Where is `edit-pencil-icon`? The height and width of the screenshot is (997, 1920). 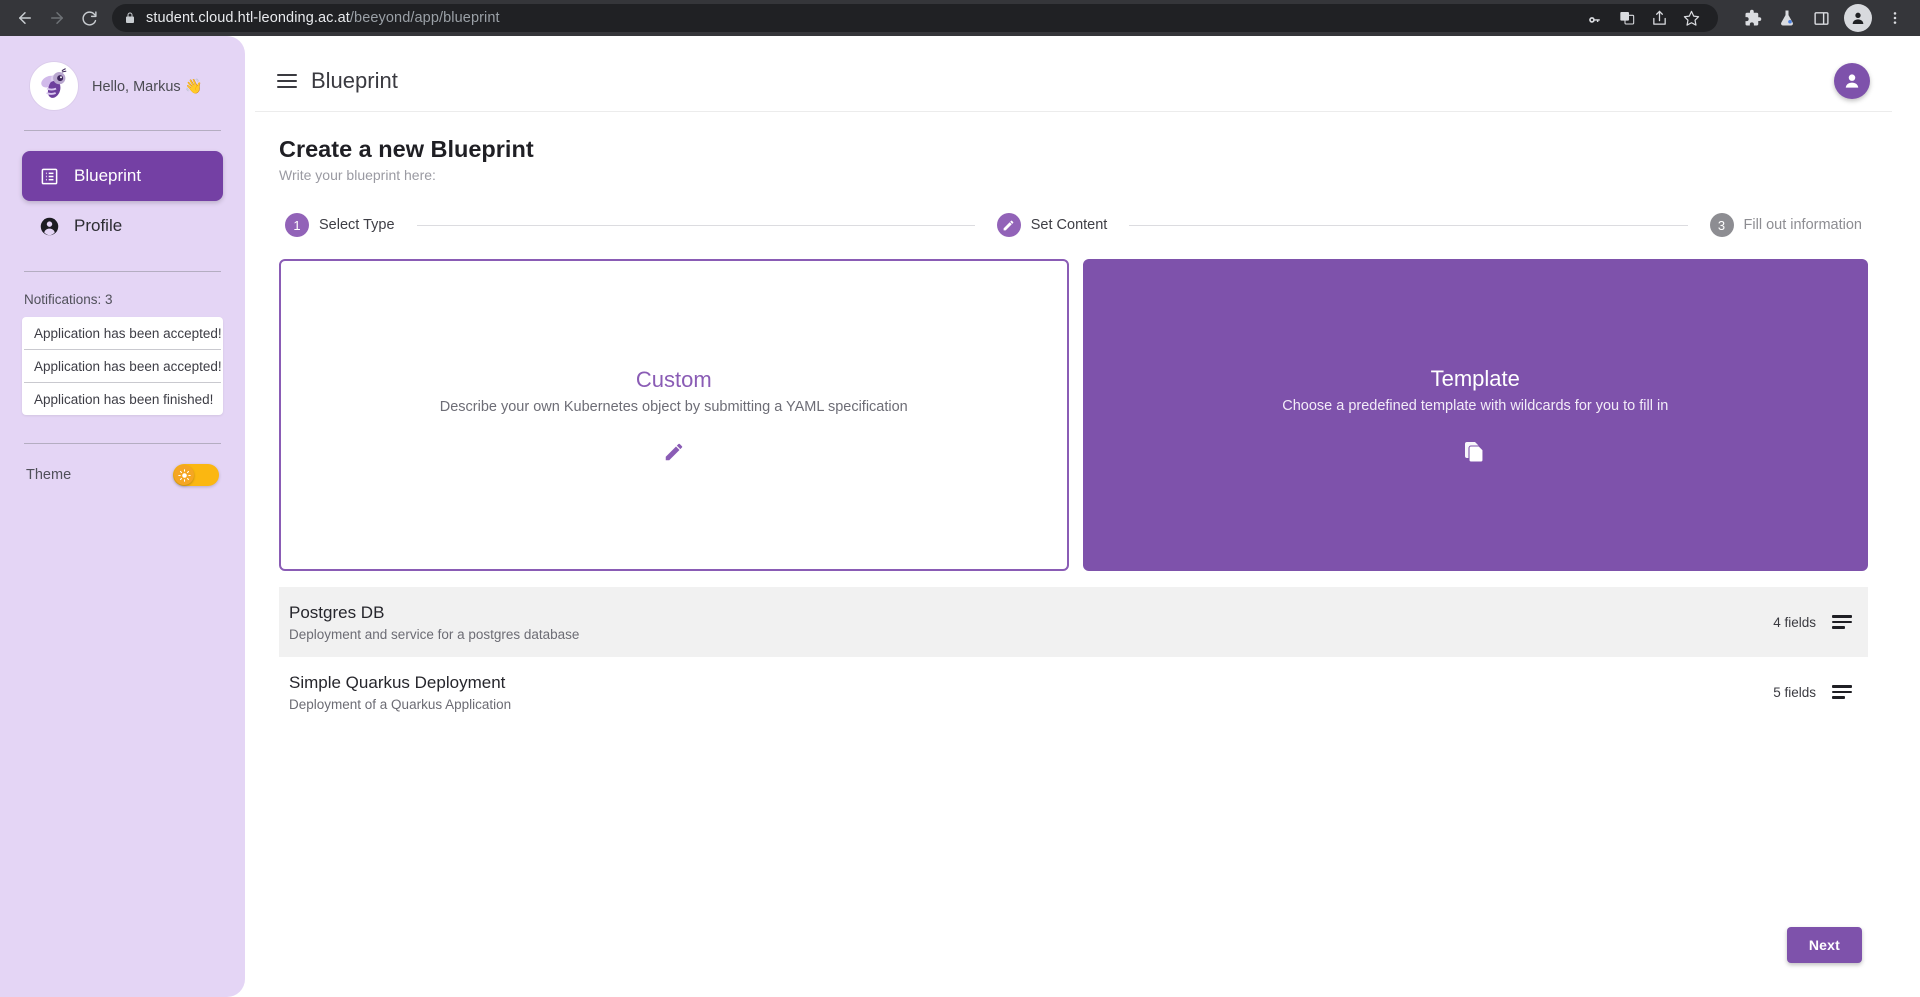 edit-pencil-icon is located at coordinates (1008, 225).